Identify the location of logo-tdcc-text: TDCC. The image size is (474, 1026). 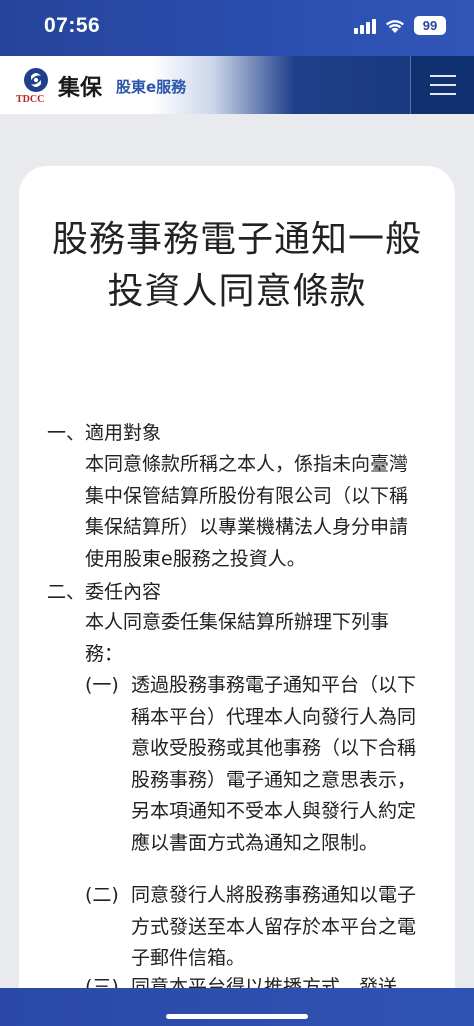
(30, 99).